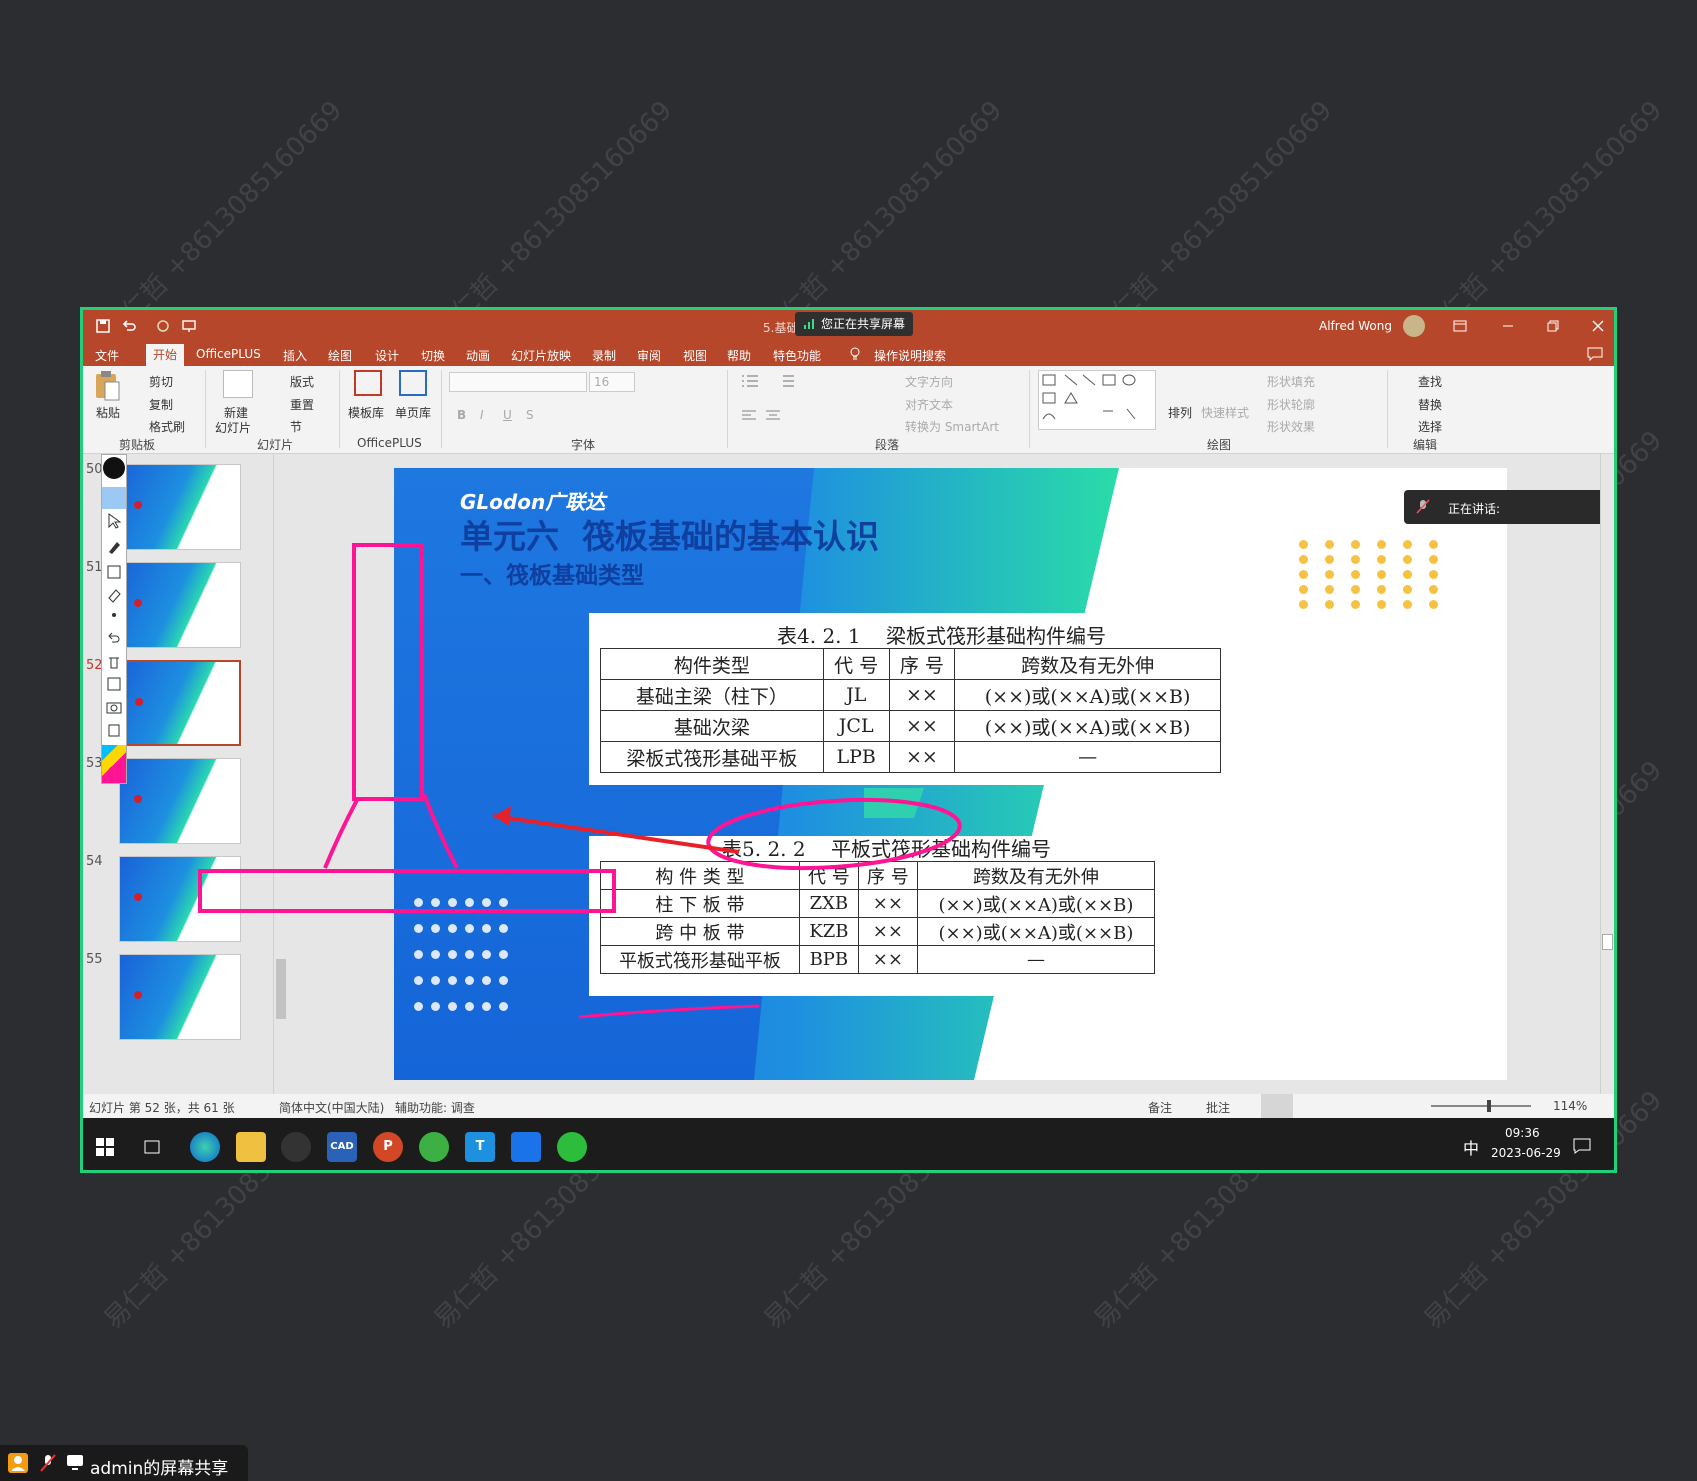  Describe the element at coordinates (572, 1147) in the screenshot. I see `wechat-icon` at that location.